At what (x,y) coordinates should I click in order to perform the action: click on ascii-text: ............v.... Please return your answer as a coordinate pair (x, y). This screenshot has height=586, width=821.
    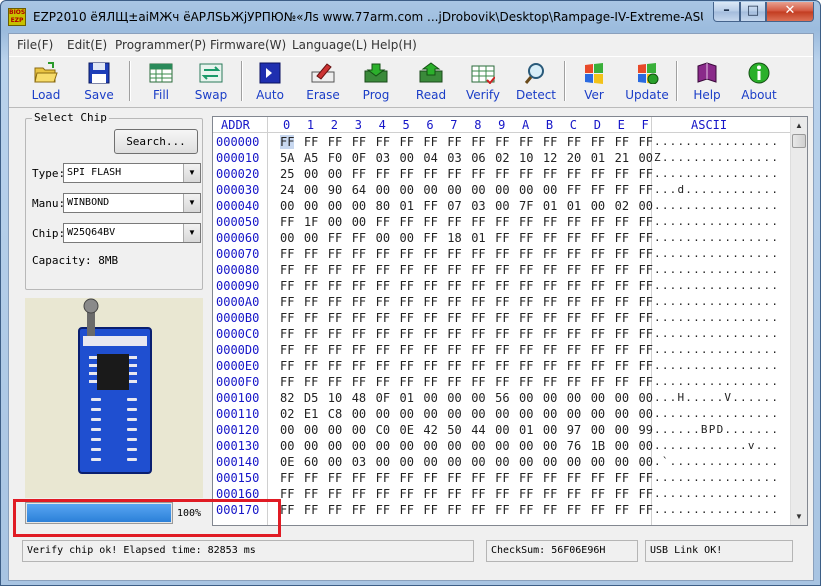
    Looking at the image, I should click on (716, 445).